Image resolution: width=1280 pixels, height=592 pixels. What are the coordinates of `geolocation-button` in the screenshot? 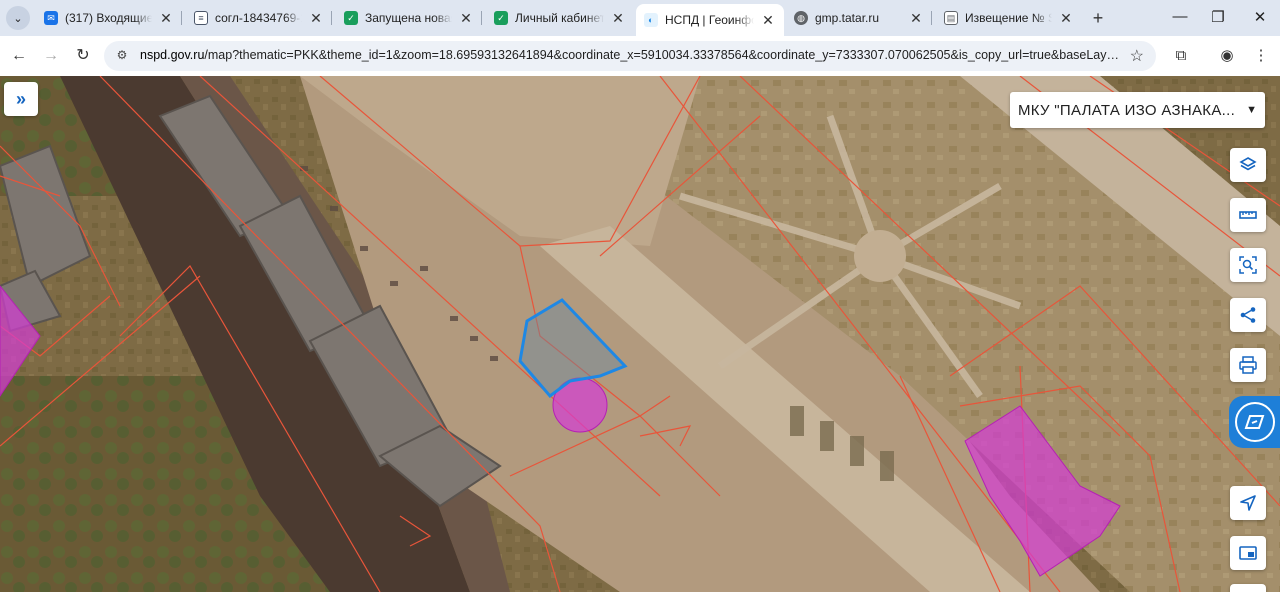 It's located at (1248, 503).